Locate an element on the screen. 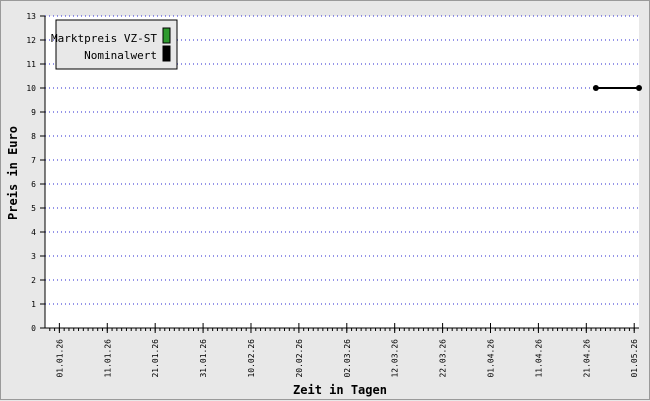 The height and width of the screenshot is (401, 650). y-tick-label: 6 is located at coordinates (33, 184).